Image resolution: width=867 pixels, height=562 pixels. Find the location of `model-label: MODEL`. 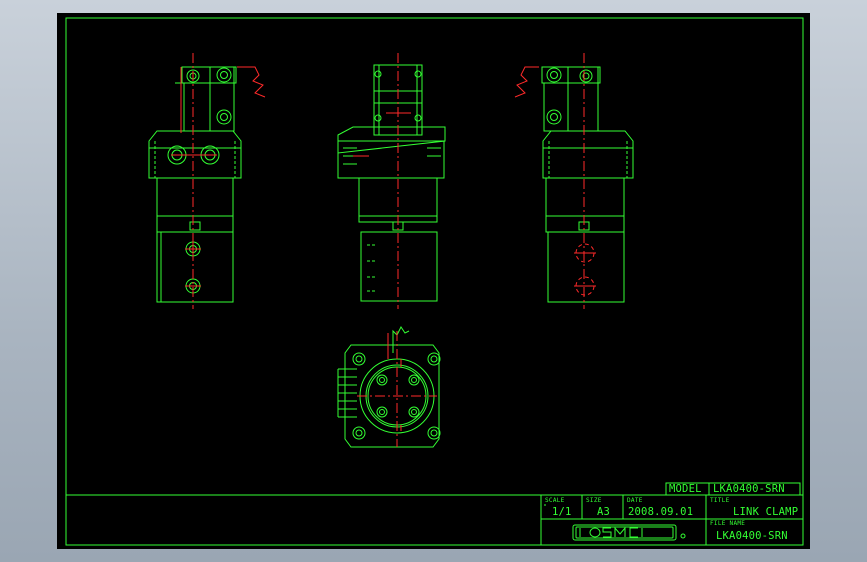

model-label: MODEL is located at coordinates (685, 489).